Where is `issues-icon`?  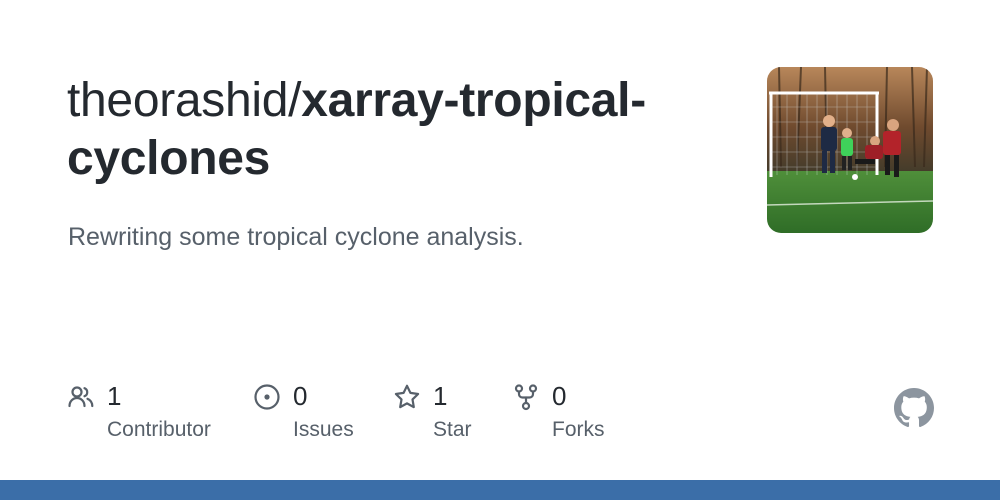 issues-icon is located at coordinates (267, 397).